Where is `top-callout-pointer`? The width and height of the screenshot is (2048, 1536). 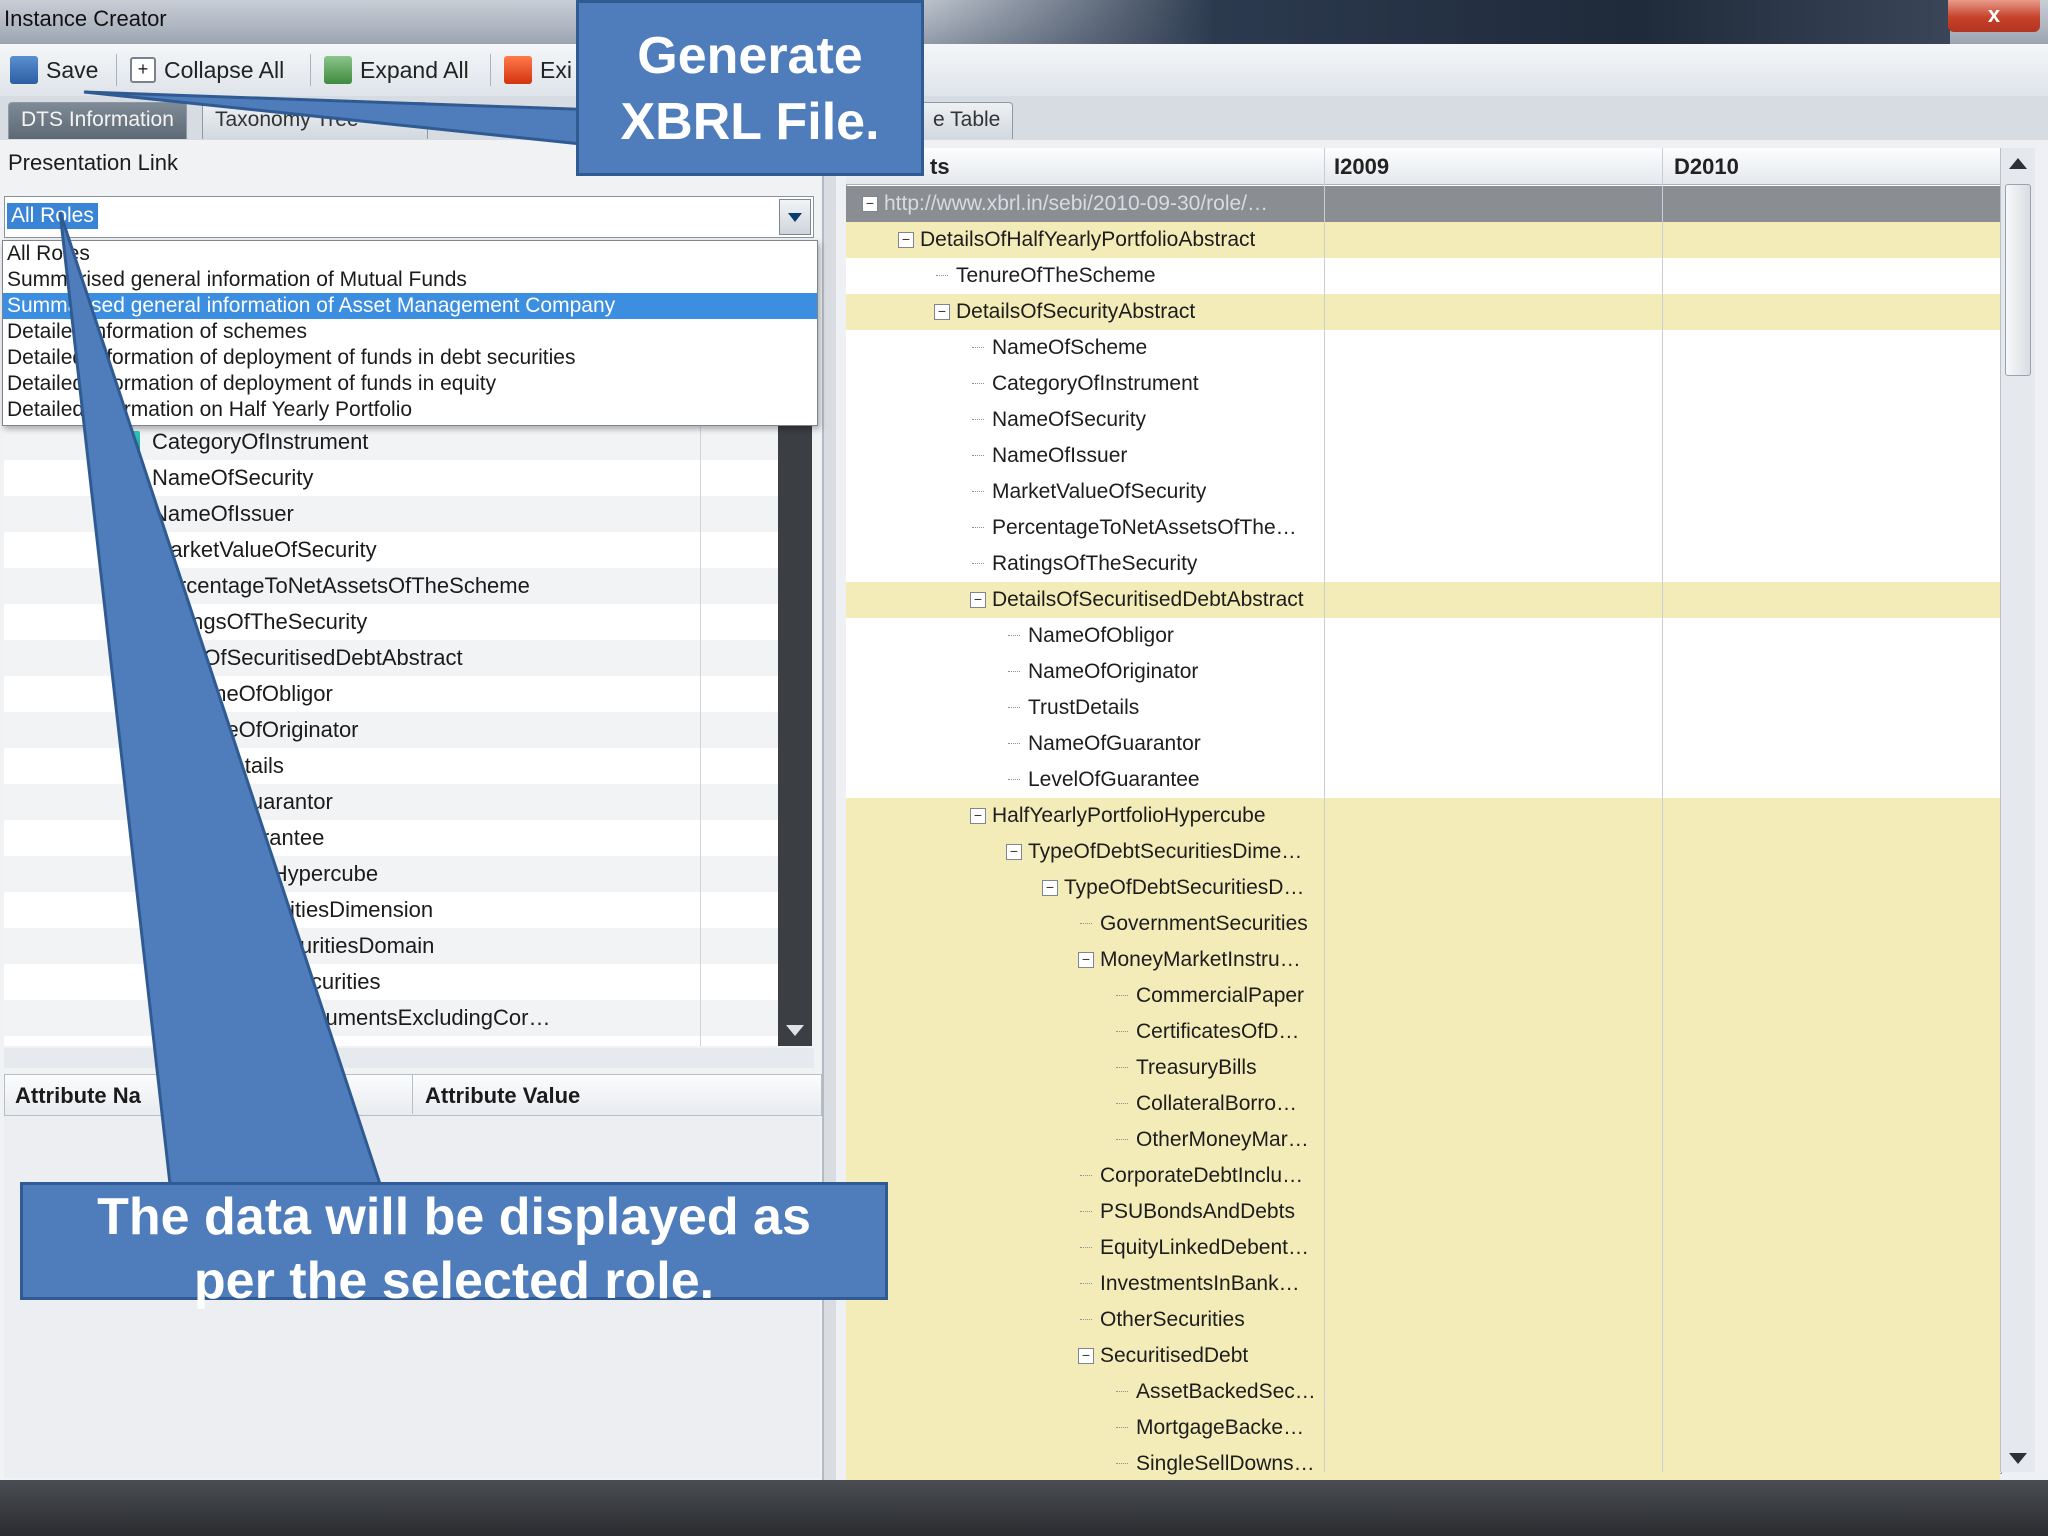
top-callout-pointer is located at coordinates (342, 119).